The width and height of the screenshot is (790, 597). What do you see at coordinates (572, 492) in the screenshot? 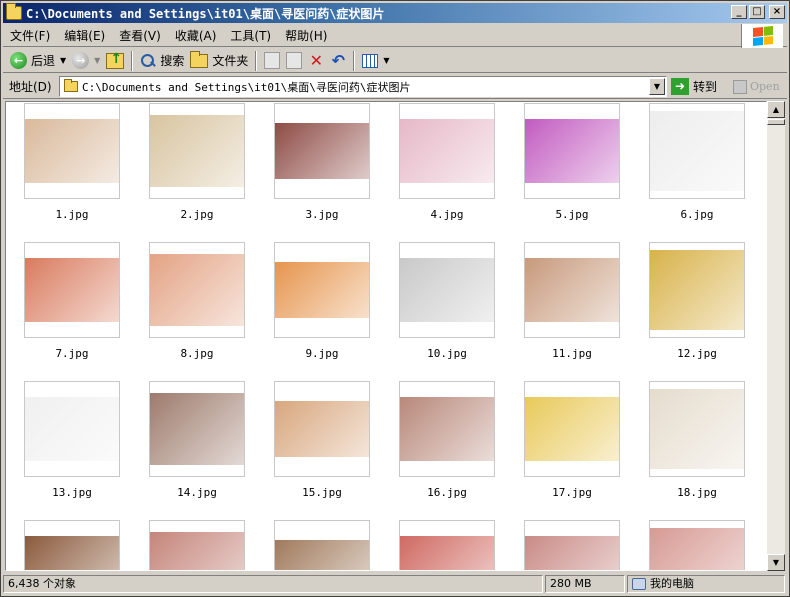
I see `file-name: 17.jpg` at bounding box center [572, 492].